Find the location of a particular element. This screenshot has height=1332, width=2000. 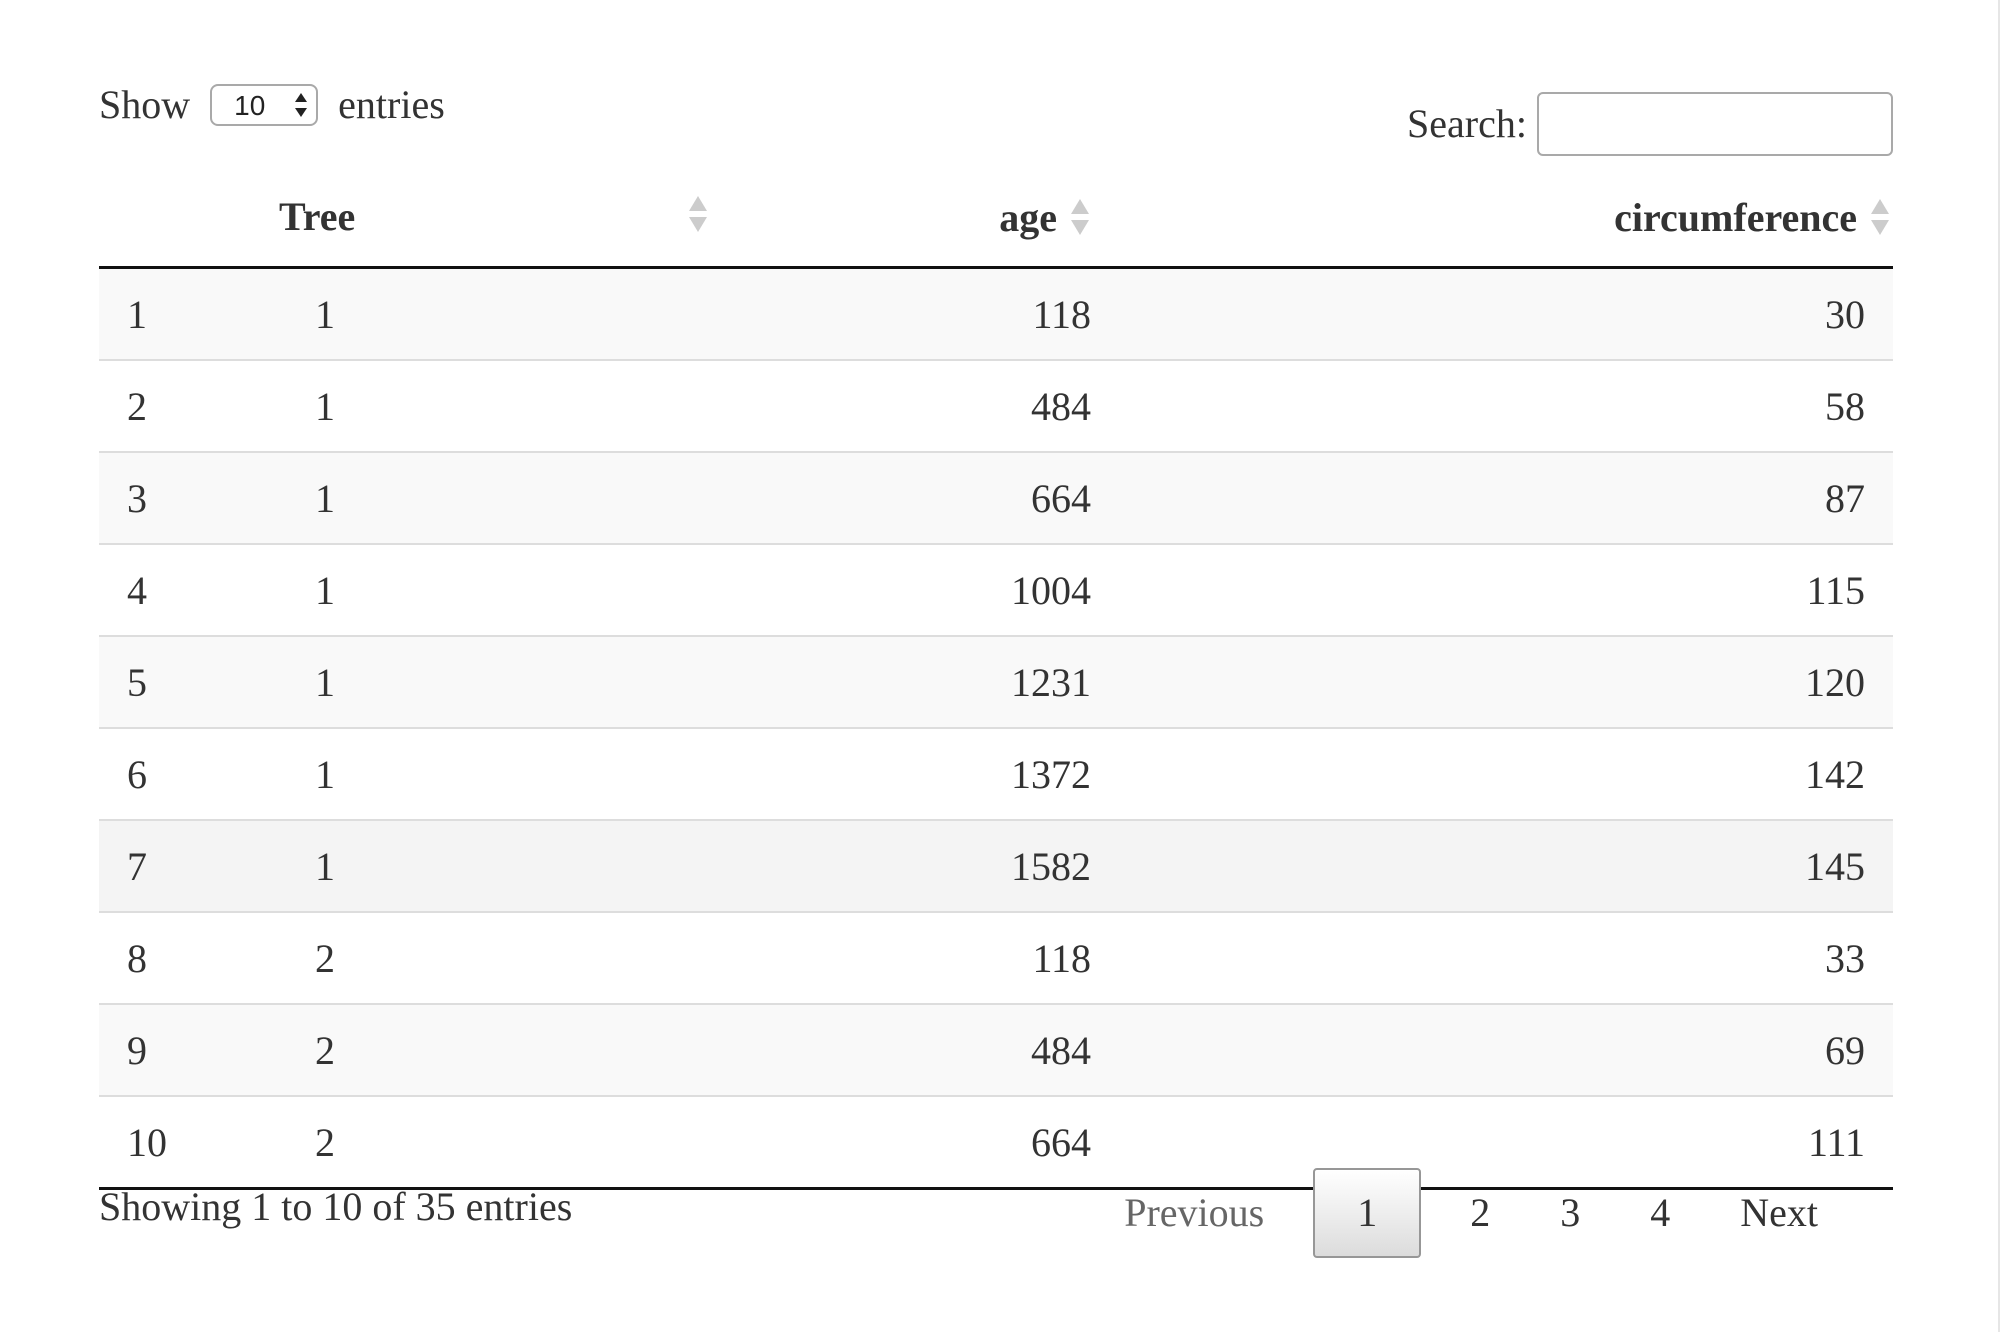

column-header-tree is located at coordinates (518, 218).